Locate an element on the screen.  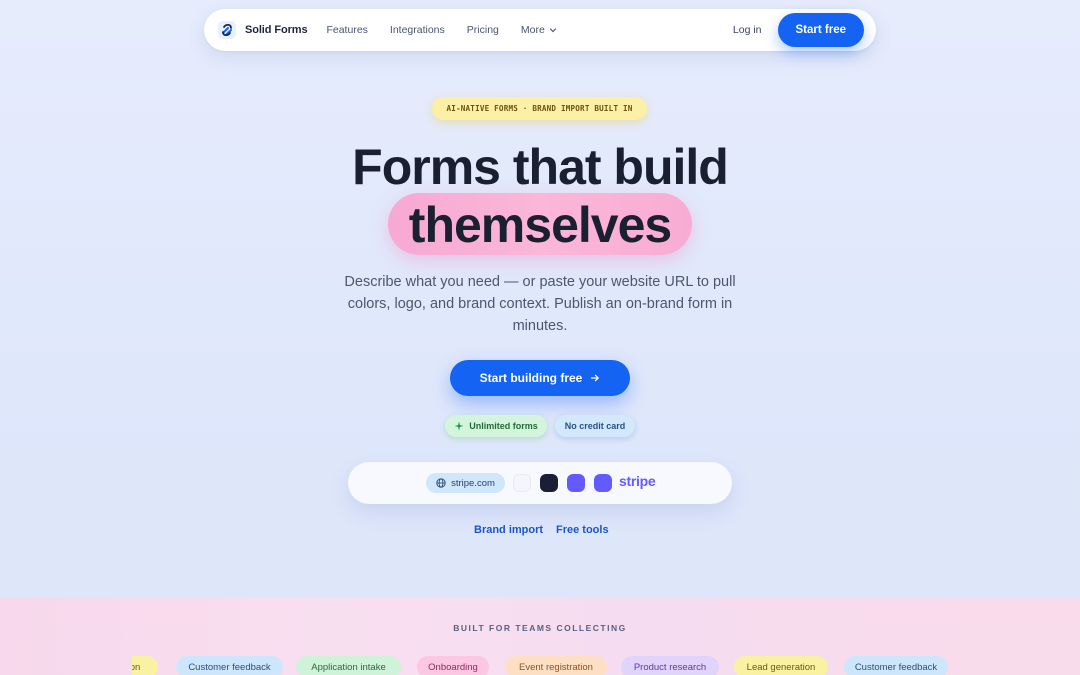
nav-links: Features Integrations Pricing More is located at coordinates (452, 30).